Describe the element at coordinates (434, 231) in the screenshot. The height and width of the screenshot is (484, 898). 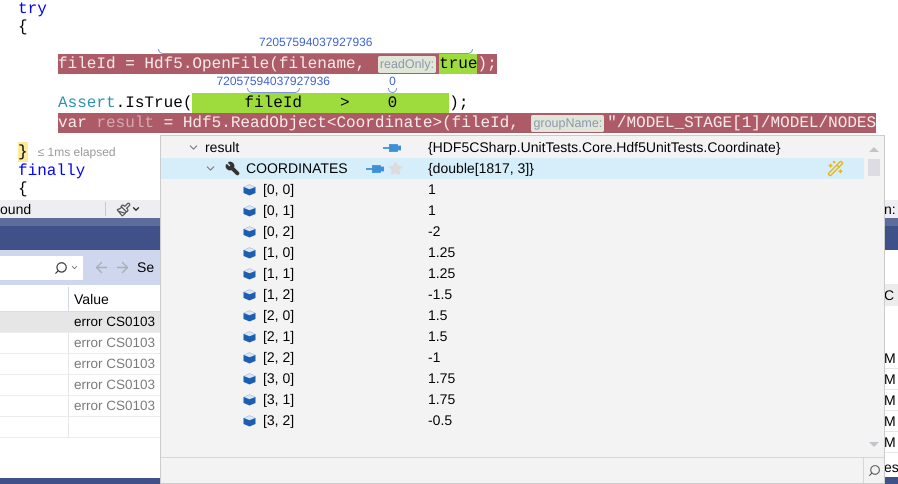
I see `datatip-value: -2` at that location.